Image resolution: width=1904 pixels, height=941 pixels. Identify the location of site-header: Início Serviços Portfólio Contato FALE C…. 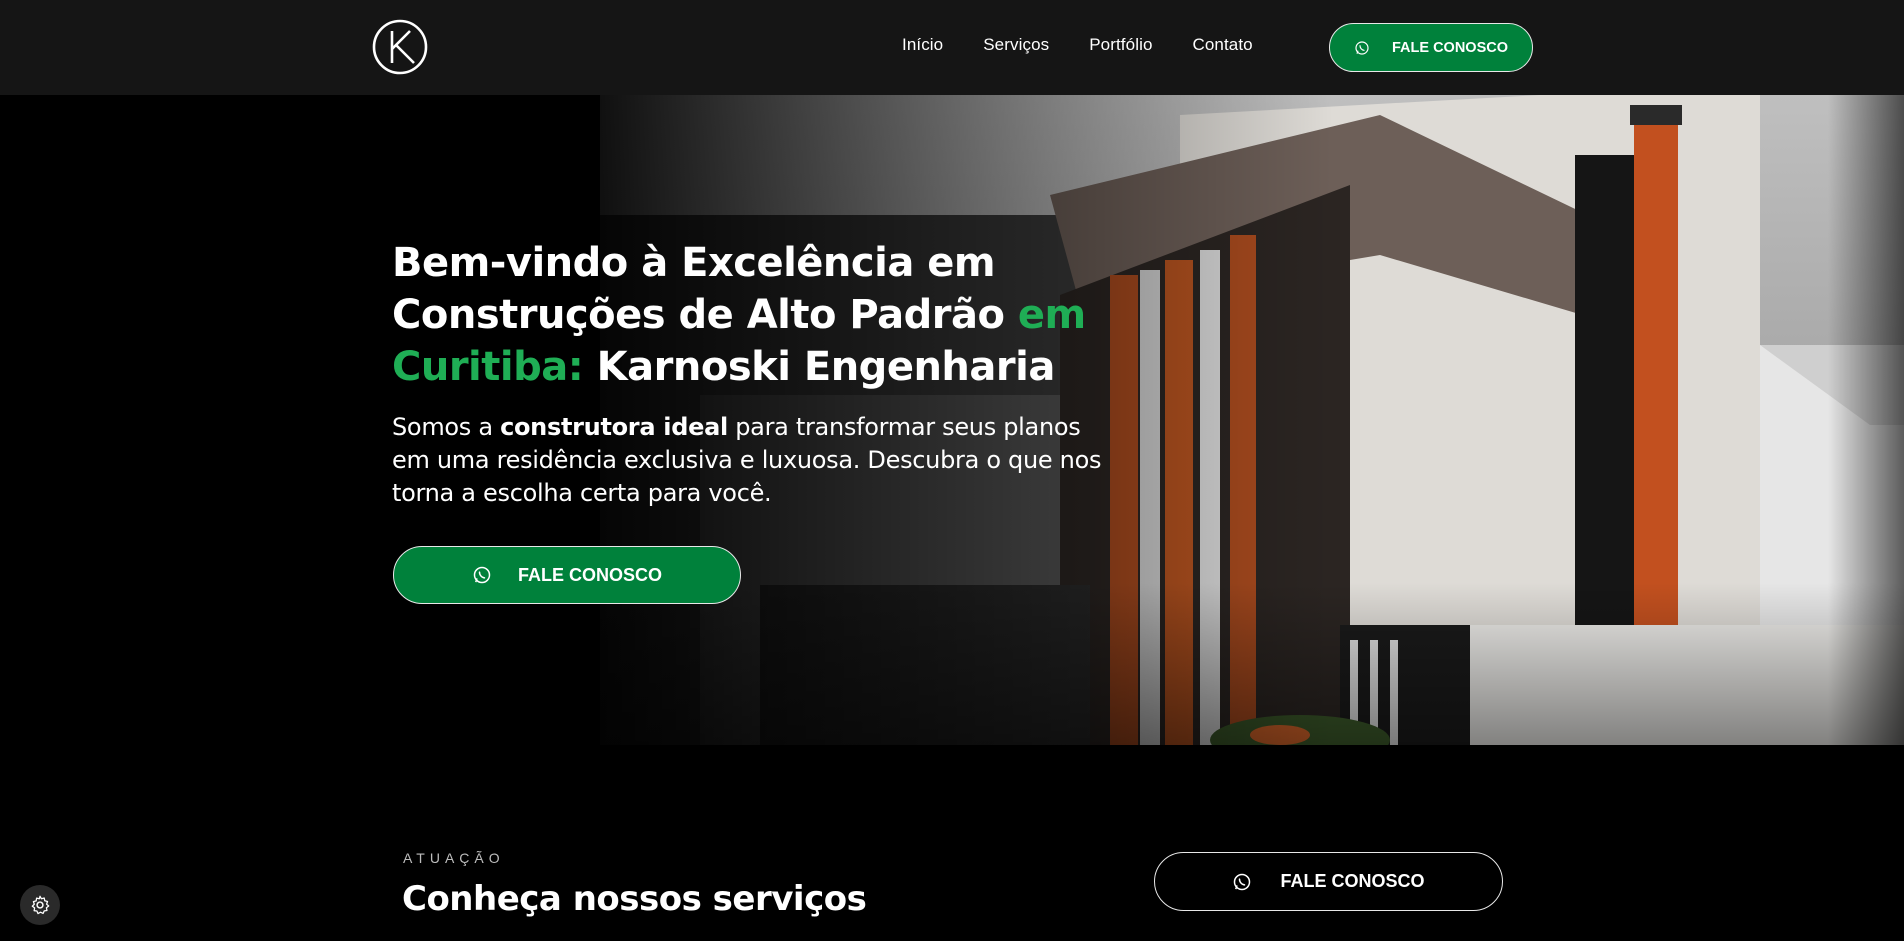
(952, 47).